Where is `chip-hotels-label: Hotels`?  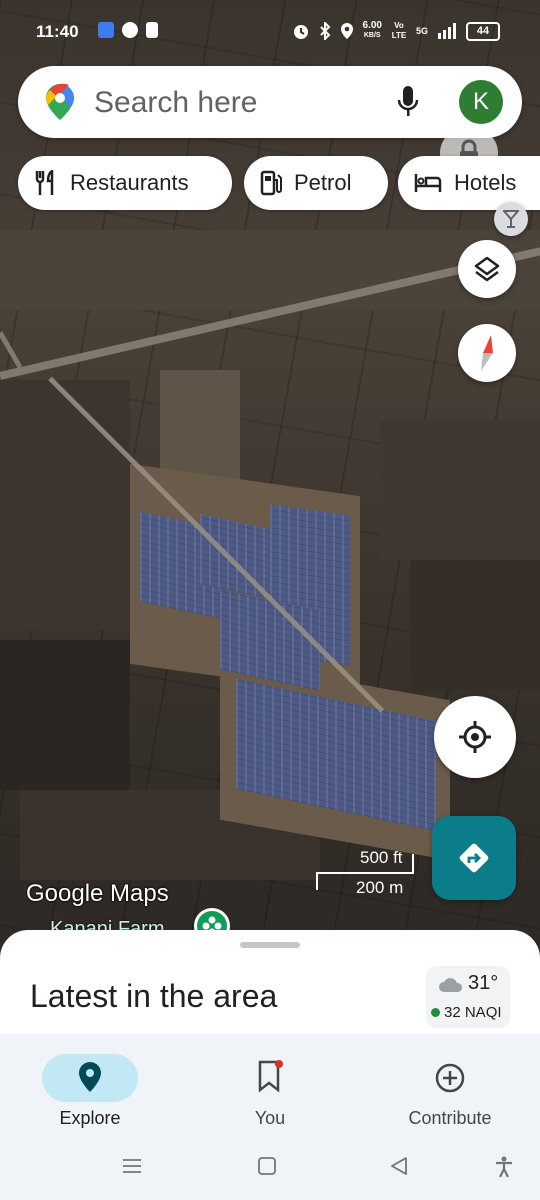
chip-hotels-label: Hotels is located at coordinates (485, 182).